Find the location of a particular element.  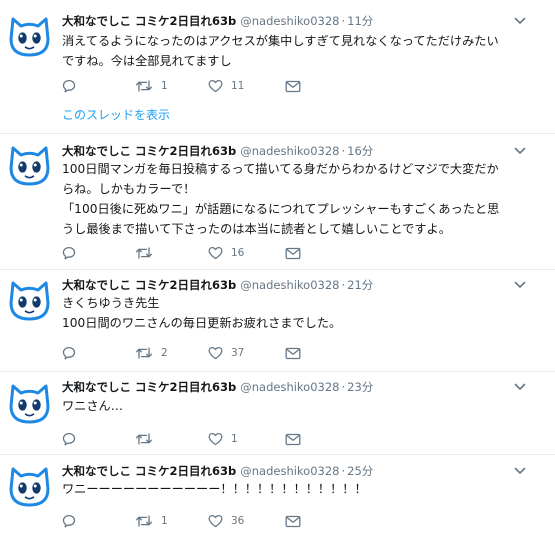

tweet-timestamp: 11分 is located at coordinates (360, 21).